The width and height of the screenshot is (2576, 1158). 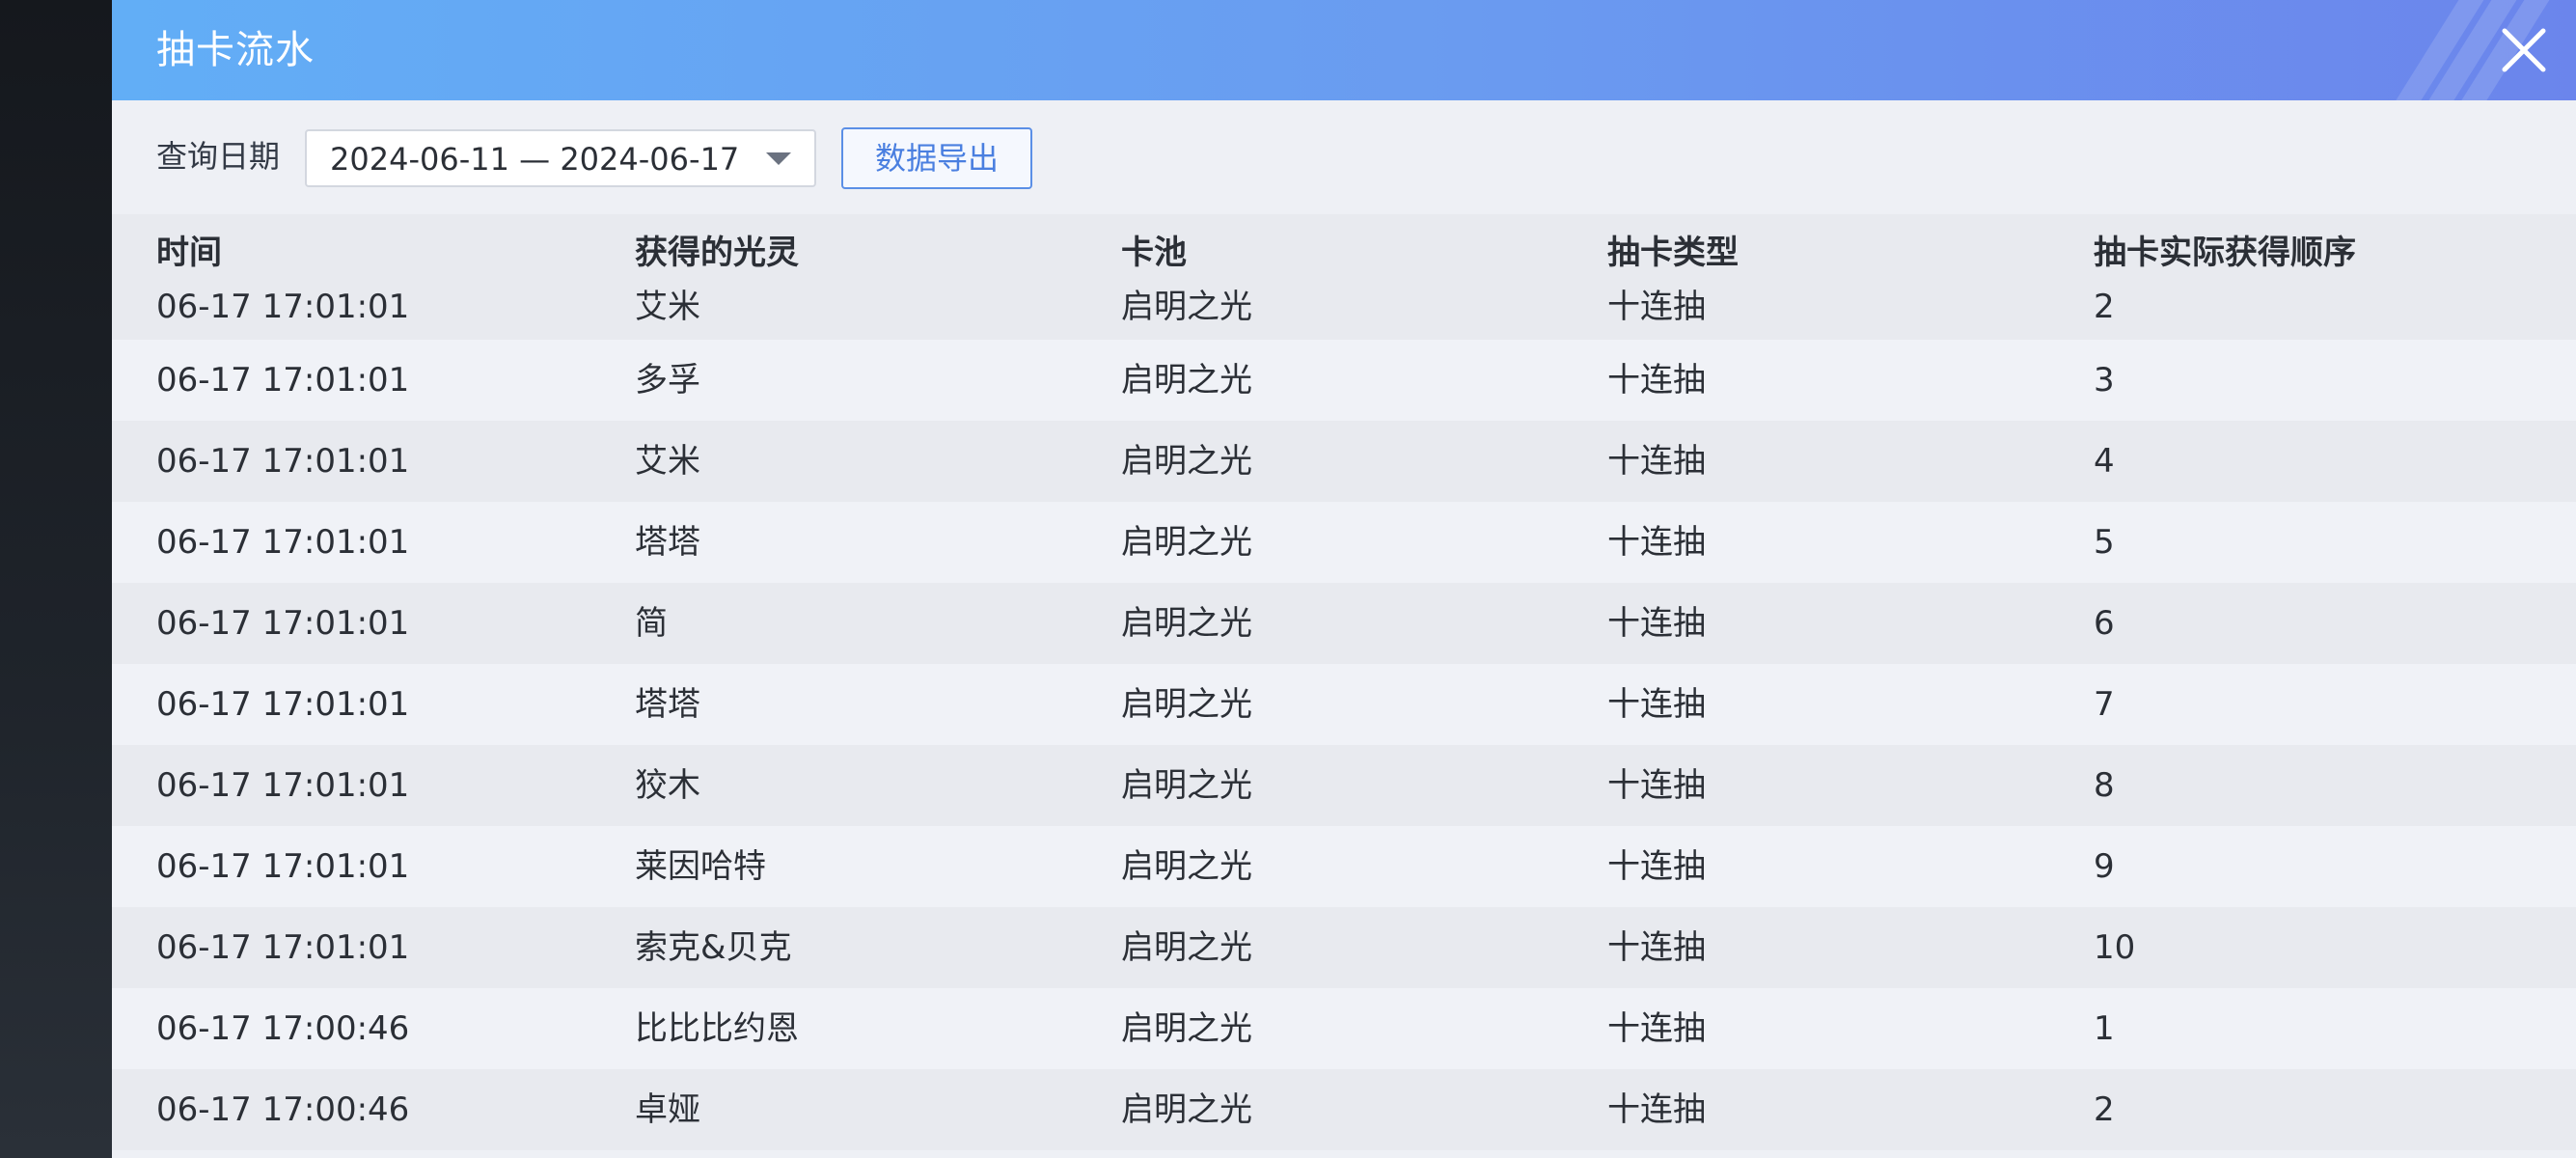 What do you see at coordinates (2105, 380) in the screenshot?
I see `cell-order: 3` at bounding box center [2105, 380].